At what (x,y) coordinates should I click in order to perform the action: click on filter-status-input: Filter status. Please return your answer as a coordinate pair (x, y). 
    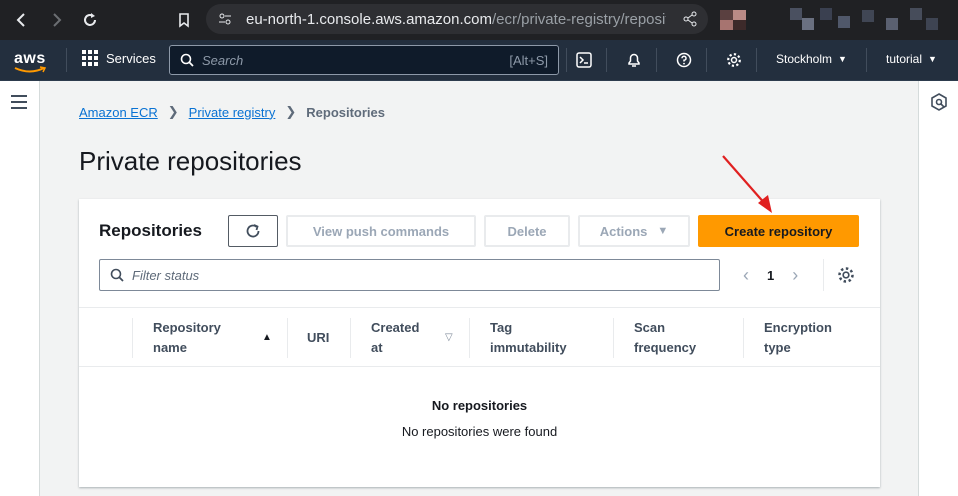
    Looking at the image, I should click on (409, 275).